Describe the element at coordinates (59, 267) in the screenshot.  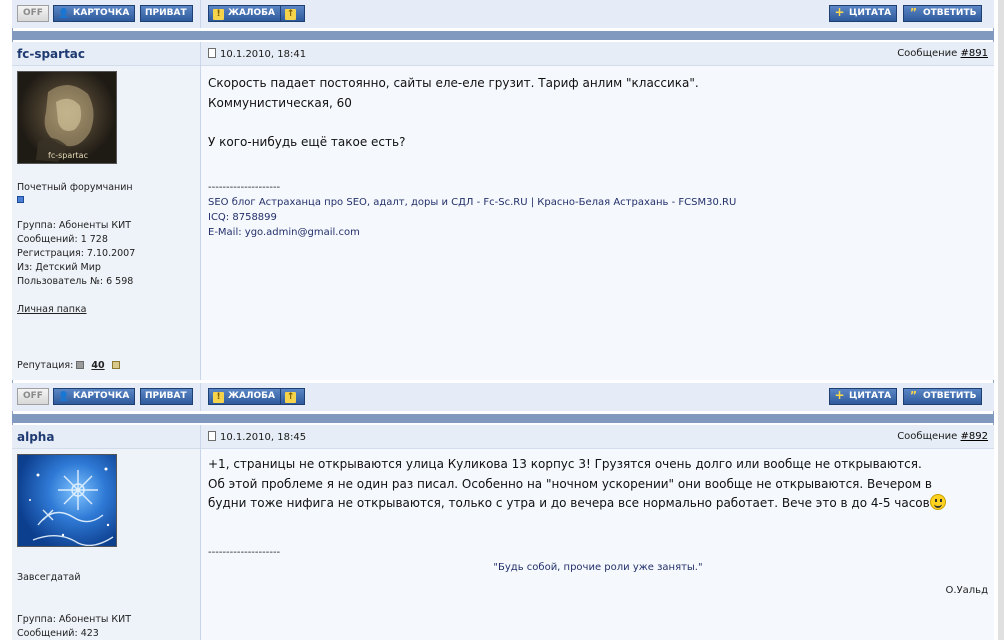
I see `user-location: Из: Детский Мир` at that location.